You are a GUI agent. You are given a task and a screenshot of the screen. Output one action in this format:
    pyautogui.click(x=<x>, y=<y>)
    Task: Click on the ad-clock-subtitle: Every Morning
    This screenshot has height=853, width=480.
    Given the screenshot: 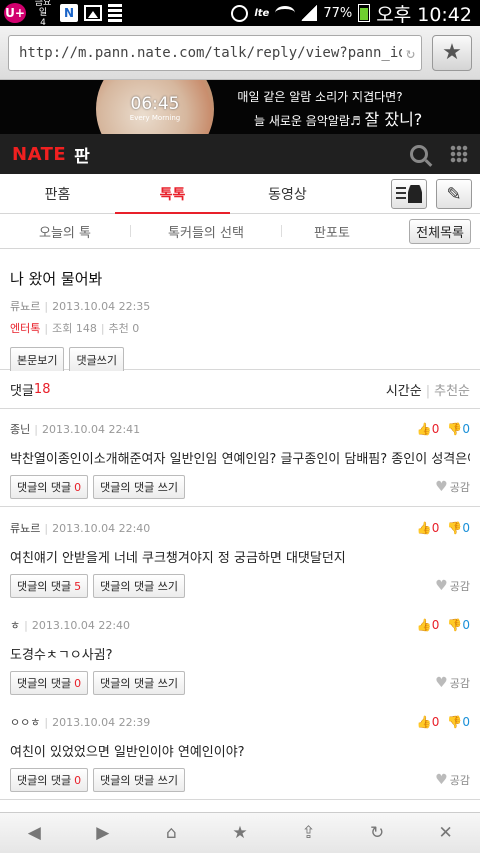 What is the action you would take?
    pyautogui.click(x=155, y=118)
    